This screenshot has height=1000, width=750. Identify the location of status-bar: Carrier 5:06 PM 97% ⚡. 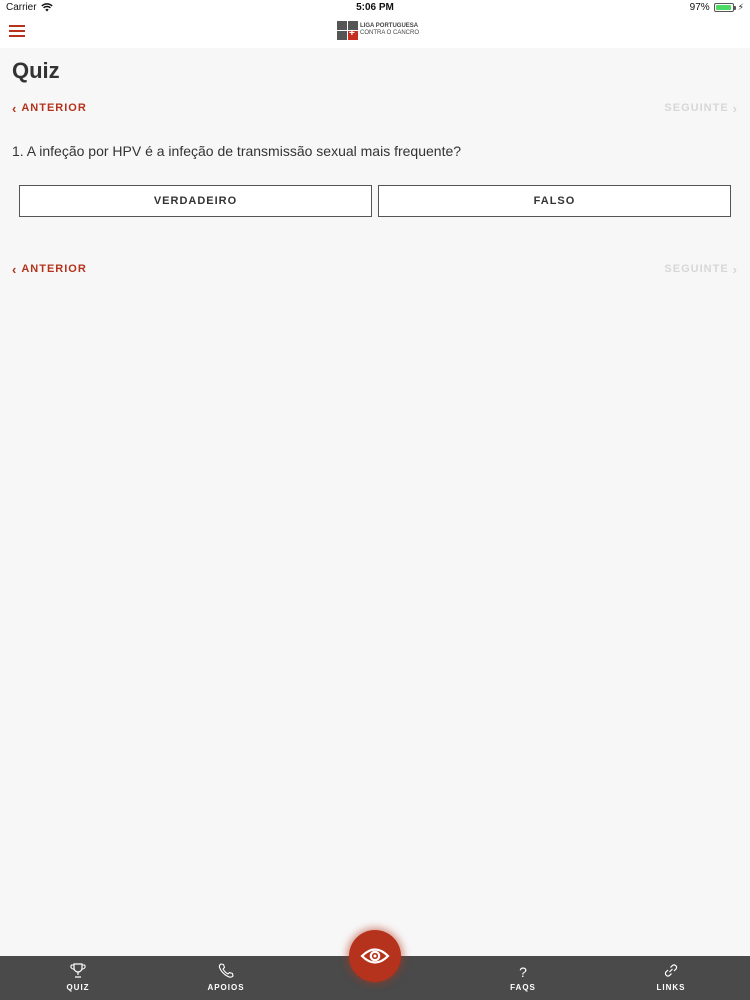
(375, 8).